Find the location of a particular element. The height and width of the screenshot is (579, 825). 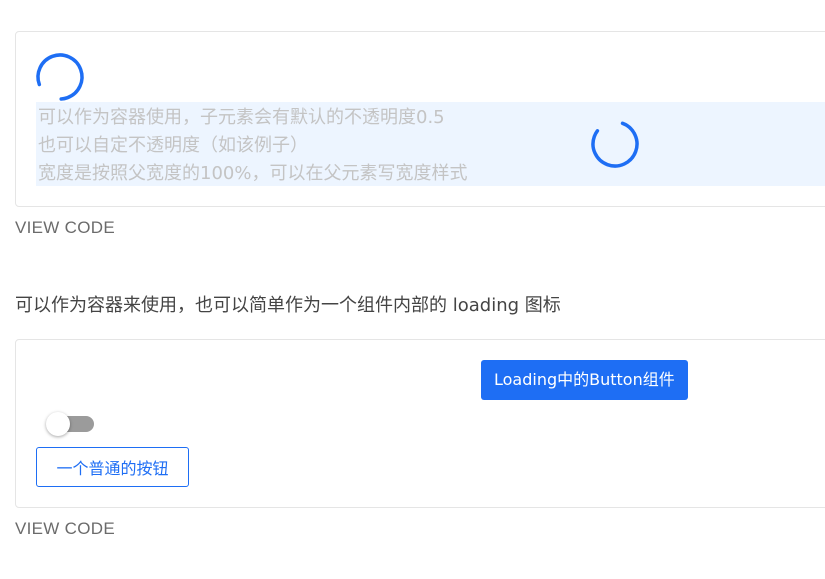

container-text-line-2: 也可以自定不透明度（如该例子） is located at coordinates (173, 145).